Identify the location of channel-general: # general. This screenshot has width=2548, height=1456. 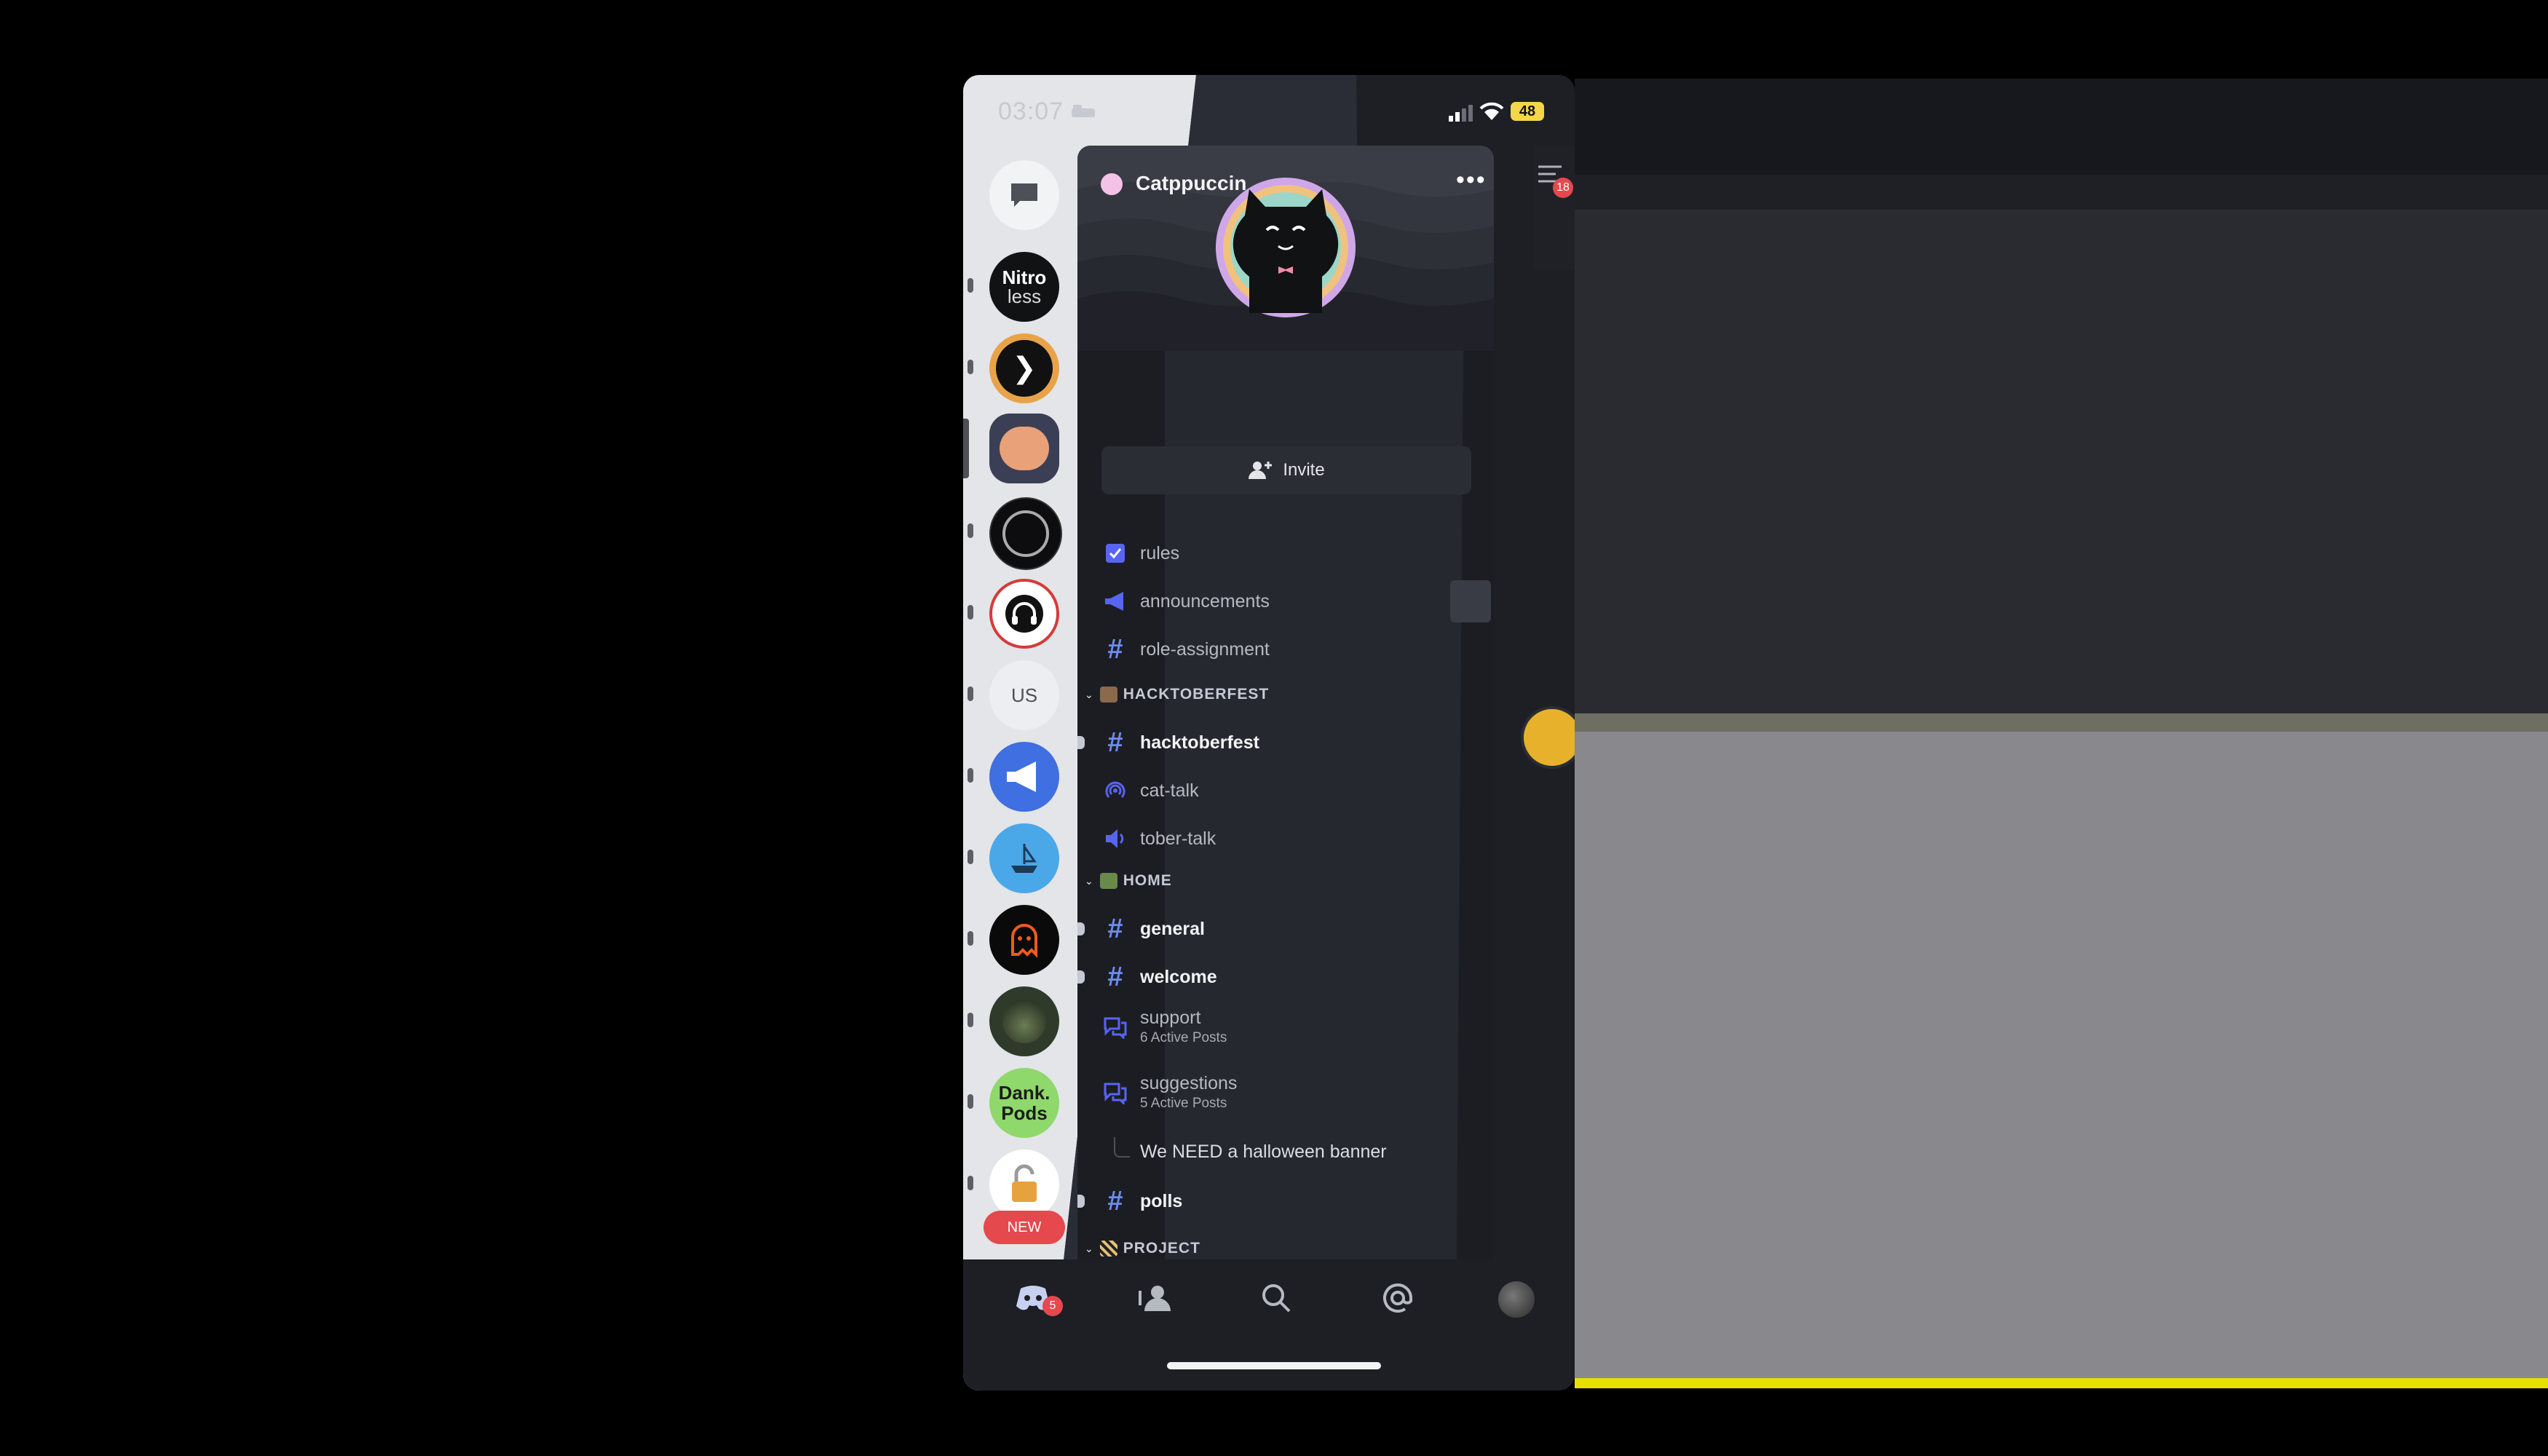
(1152, 928).